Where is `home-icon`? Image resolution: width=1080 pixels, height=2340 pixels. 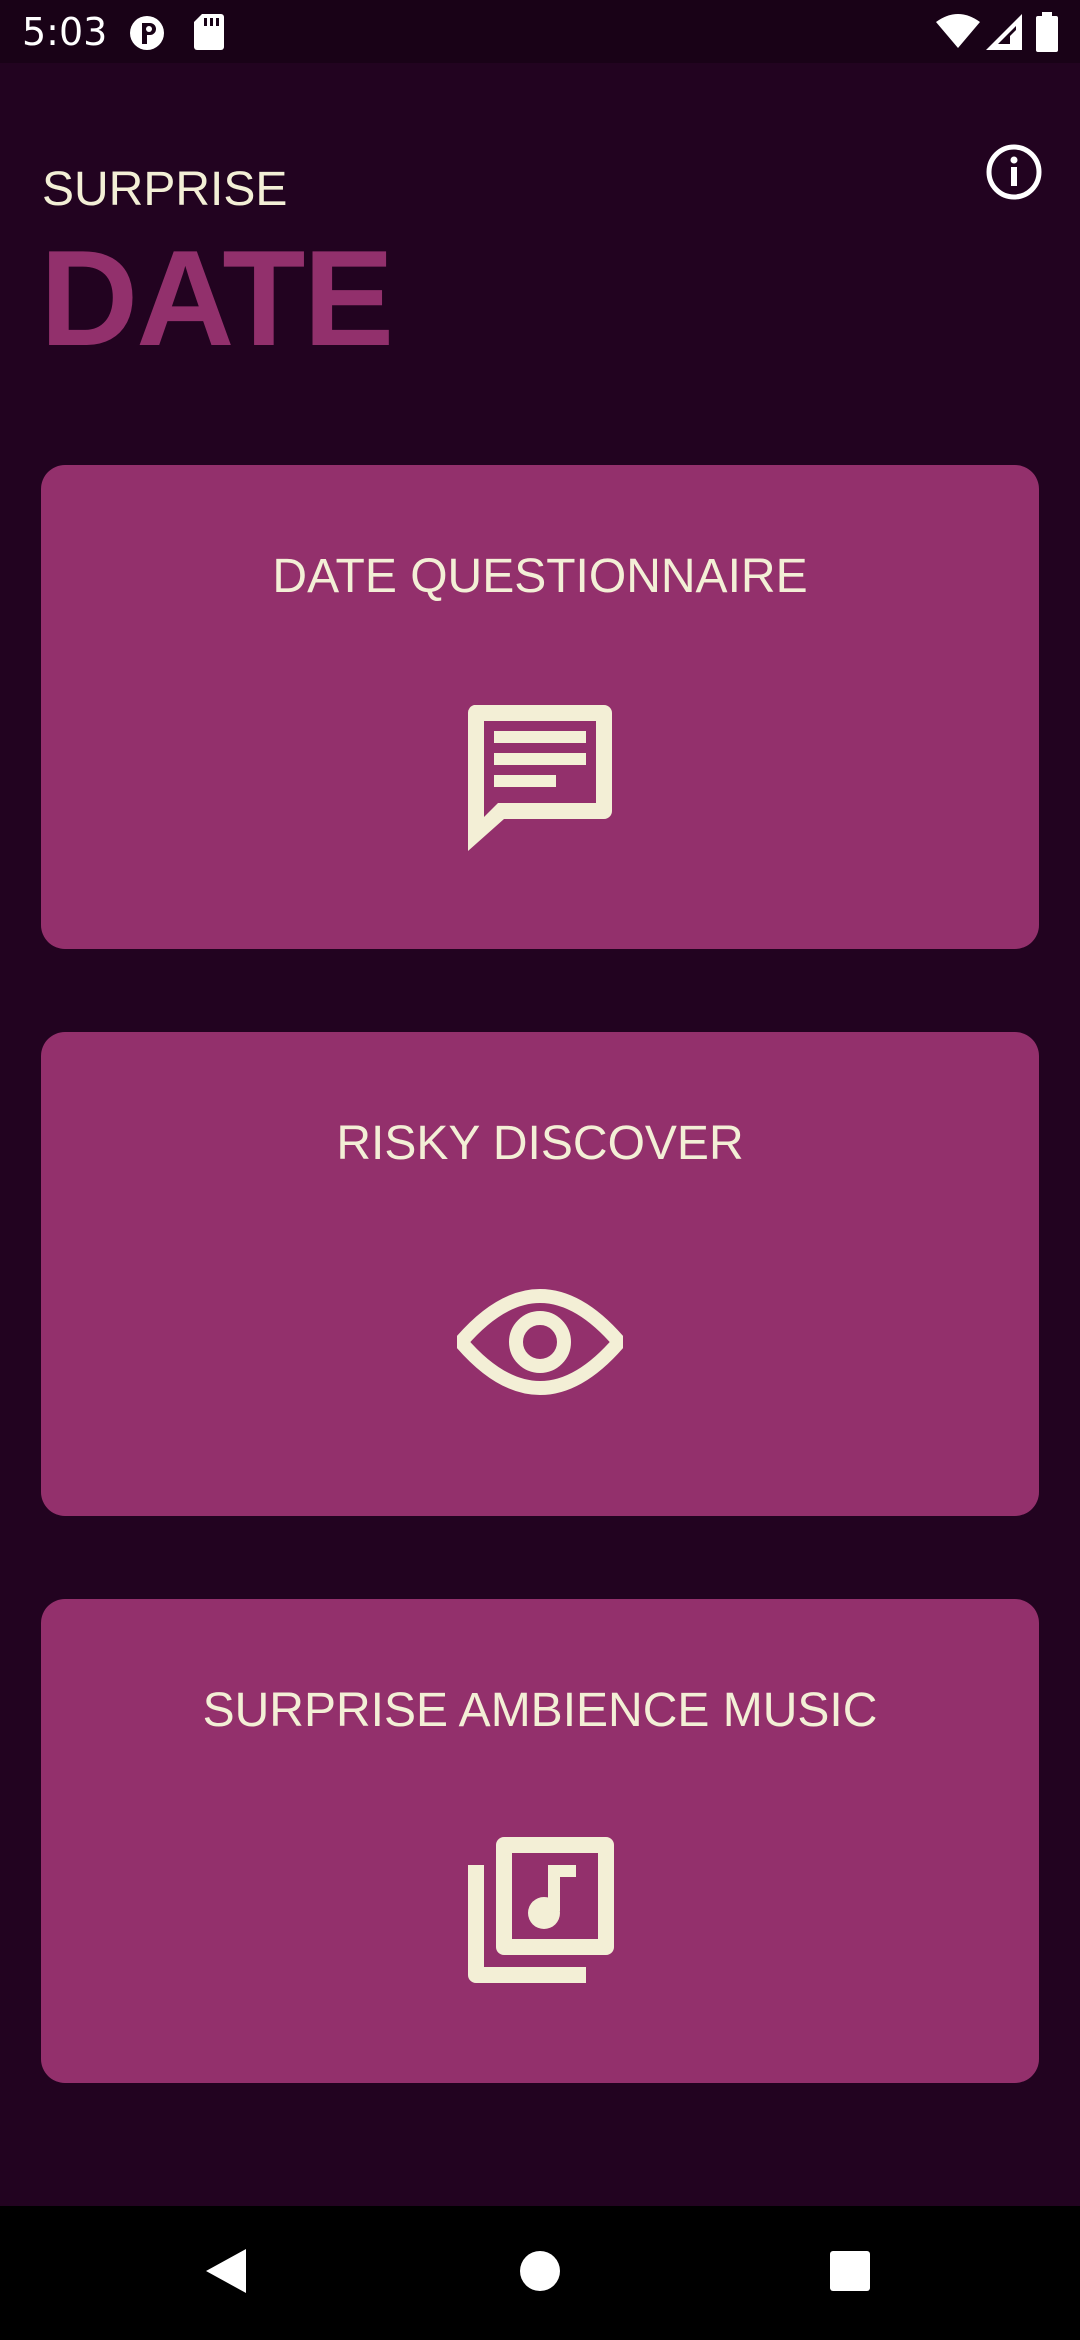
home-icon is located at coordinates (540, 2273).